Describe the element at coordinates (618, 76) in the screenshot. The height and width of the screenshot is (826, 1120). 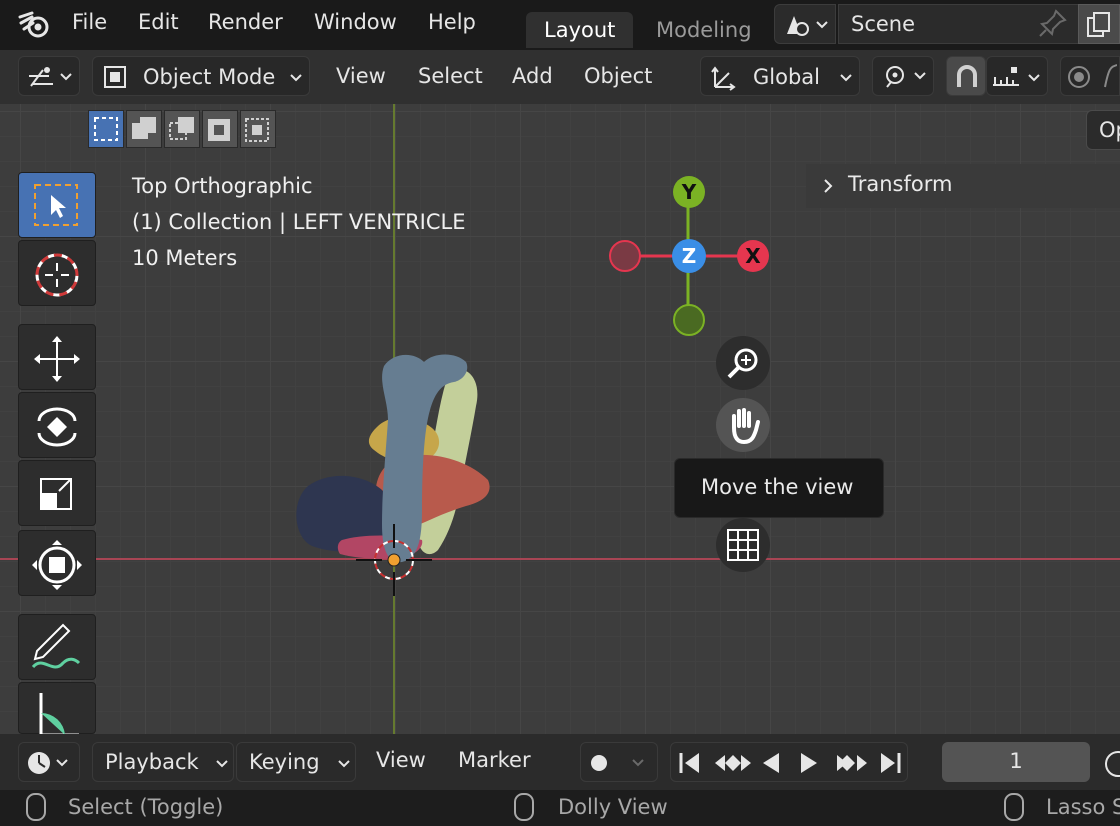
I see `header-menu-object: Object` at that location.